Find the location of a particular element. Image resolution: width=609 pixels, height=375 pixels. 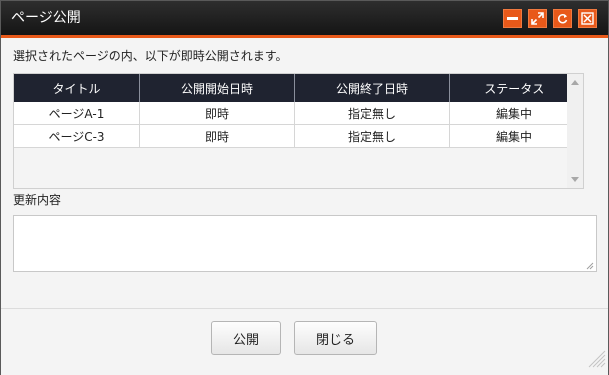

column-header-title: タイトル is located at coordinates (77, 88).